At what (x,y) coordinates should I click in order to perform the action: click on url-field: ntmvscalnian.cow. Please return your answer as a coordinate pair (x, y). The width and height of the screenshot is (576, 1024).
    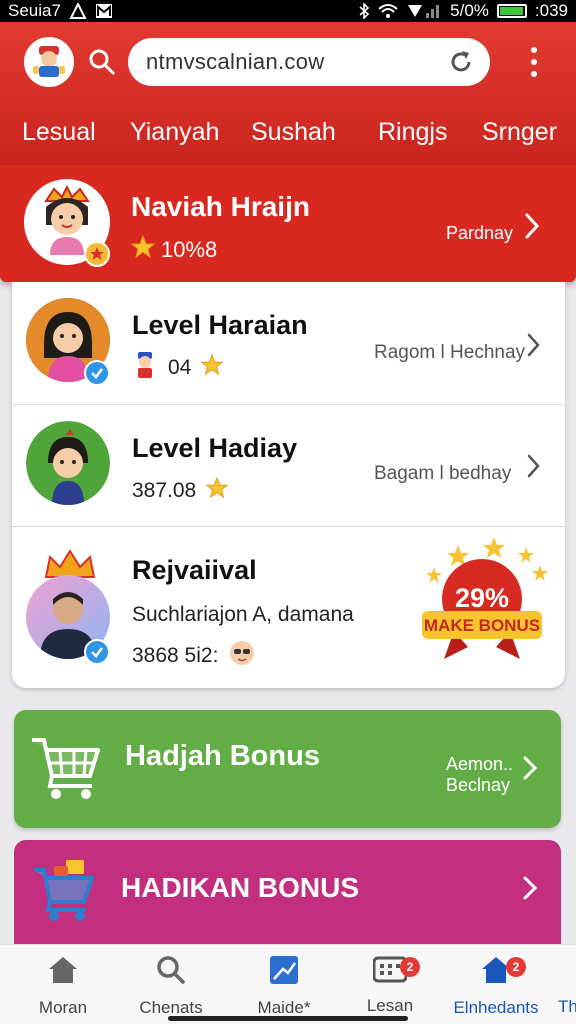
    Looking at the image, I should click on (309, 62).